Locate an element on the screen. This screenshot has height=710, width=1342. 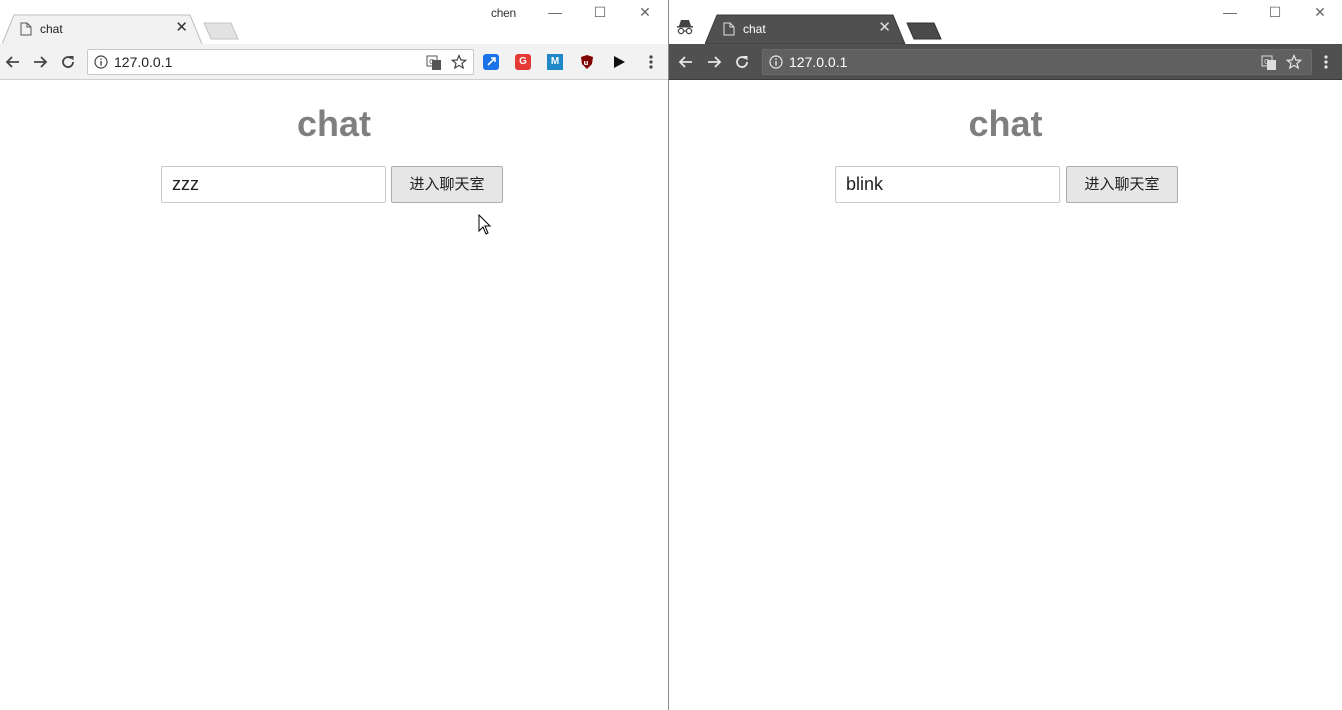
m-extension-icon: M is located at coordinates (555, 62).